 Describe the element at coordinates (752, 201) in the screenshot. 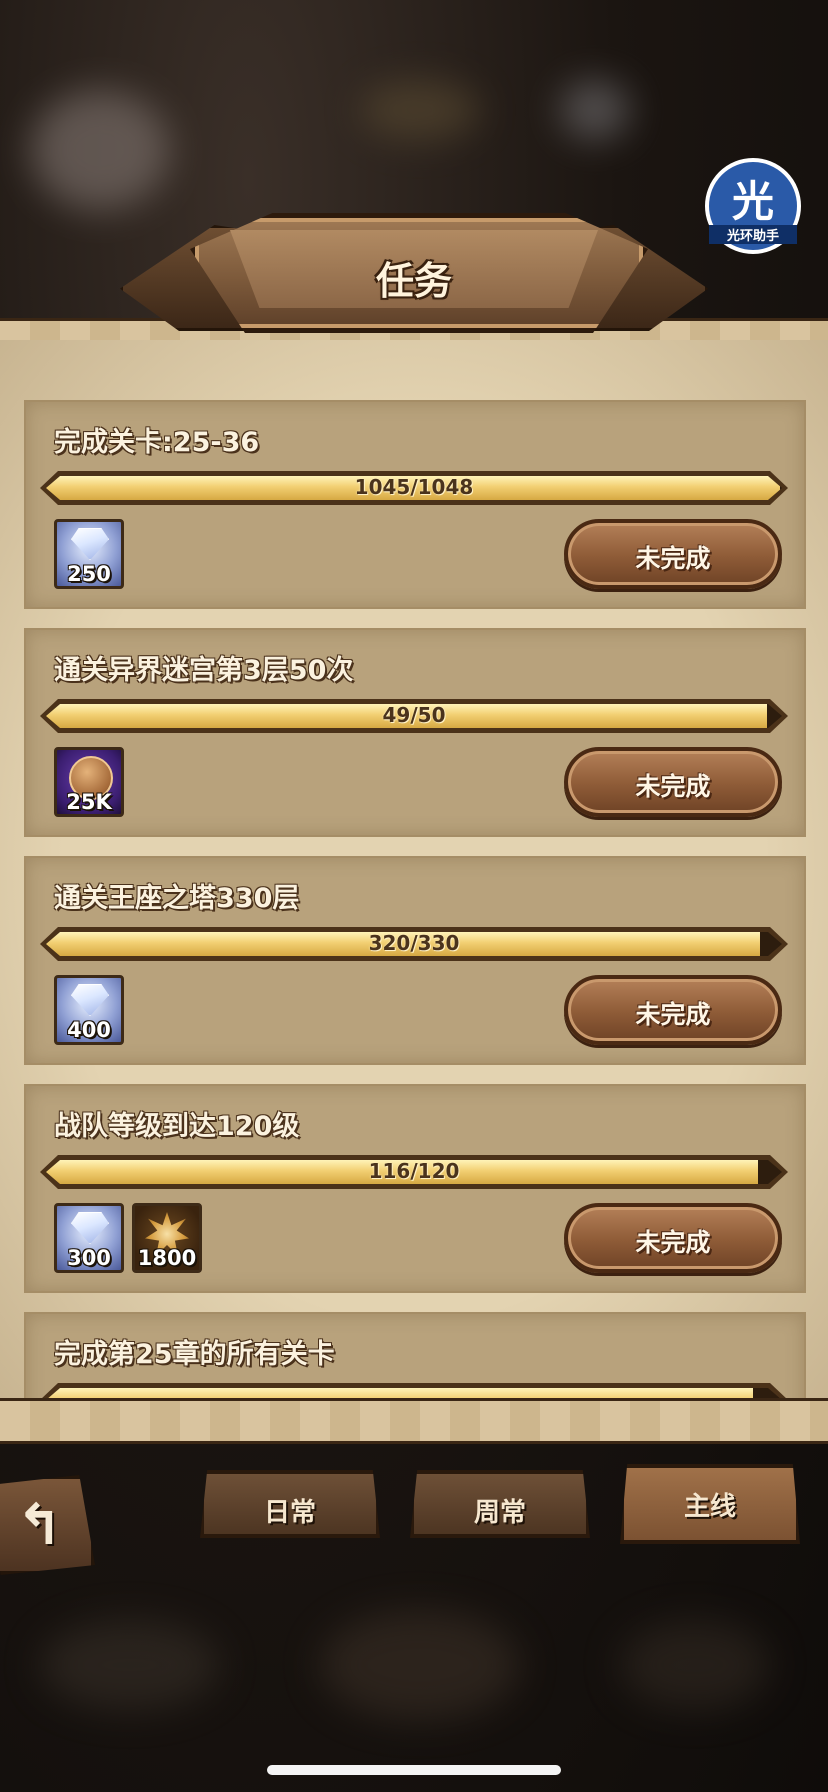

I see `watermark-glyph: 光` at that location.